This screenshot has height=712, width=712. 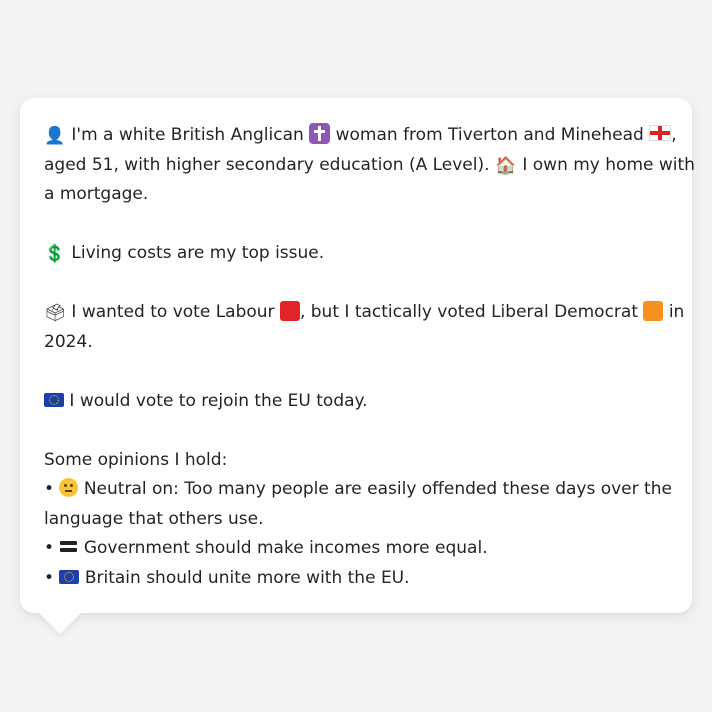 I want to click on latin-cross-icon, so click(x=320, y=133).